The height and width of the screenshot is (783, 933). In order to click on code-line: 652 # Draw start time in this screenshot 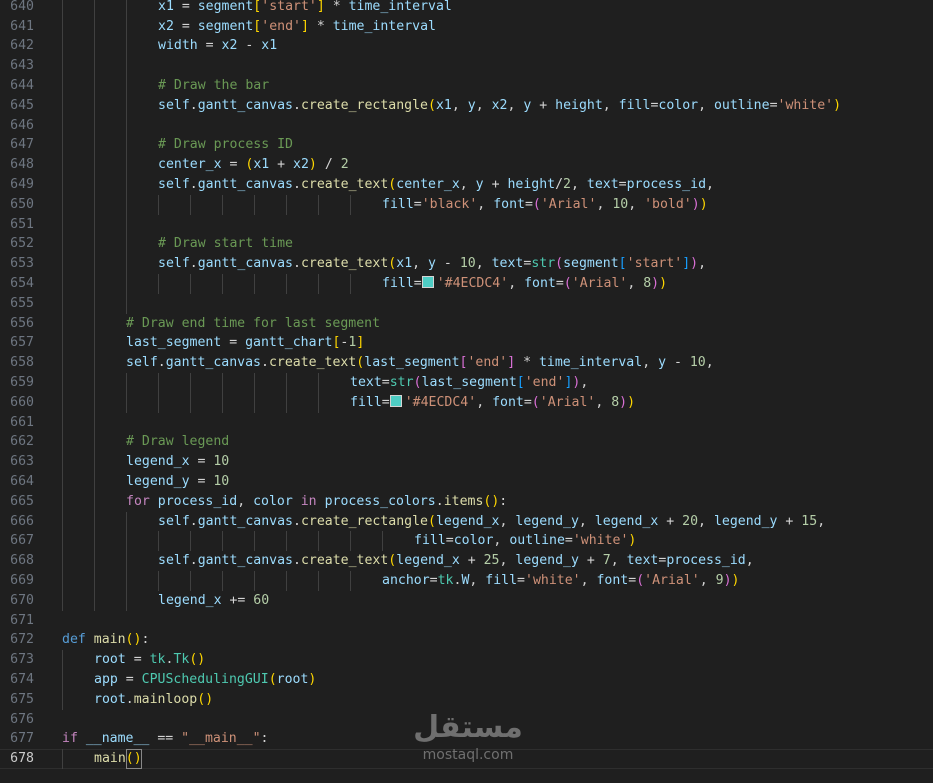, I will do `click(466, 244)`.